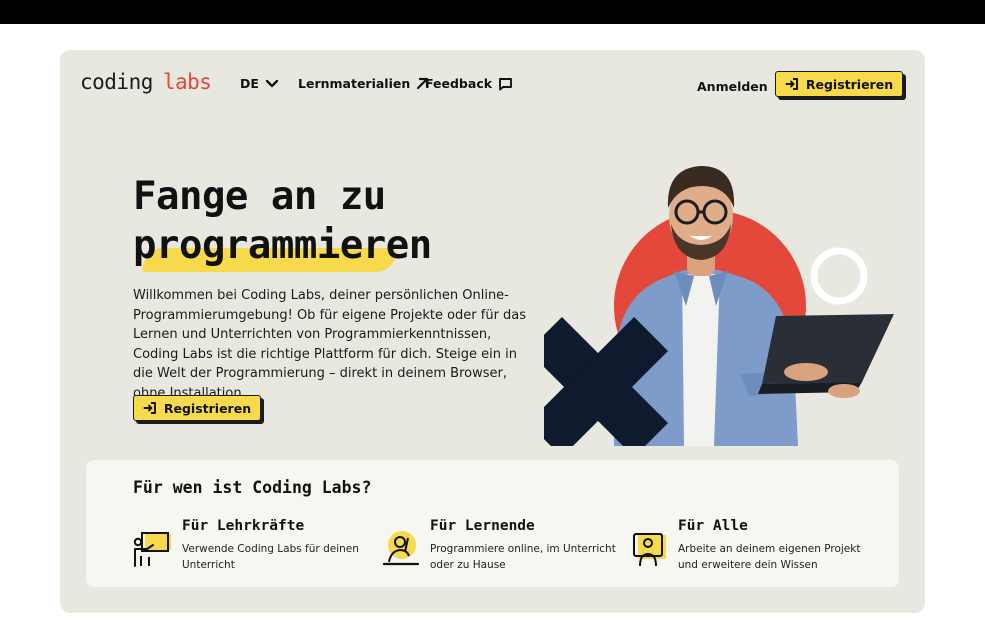 This screenshot has width=985, height=640. What do you see at coordinates (839, 276) in the screenshot?
I see `white-ring-shape` at bounding box center [839, 276].